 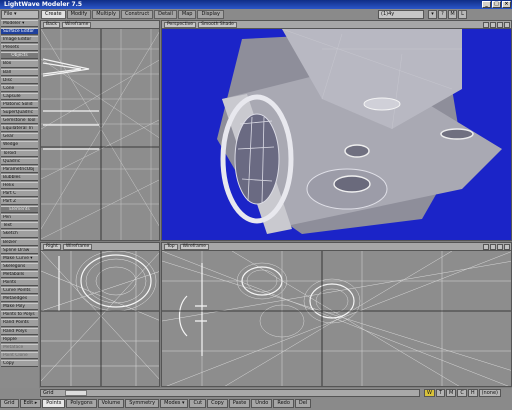 I want to click on sidebar-tool-button: Cone, so click(x=19, y=88).